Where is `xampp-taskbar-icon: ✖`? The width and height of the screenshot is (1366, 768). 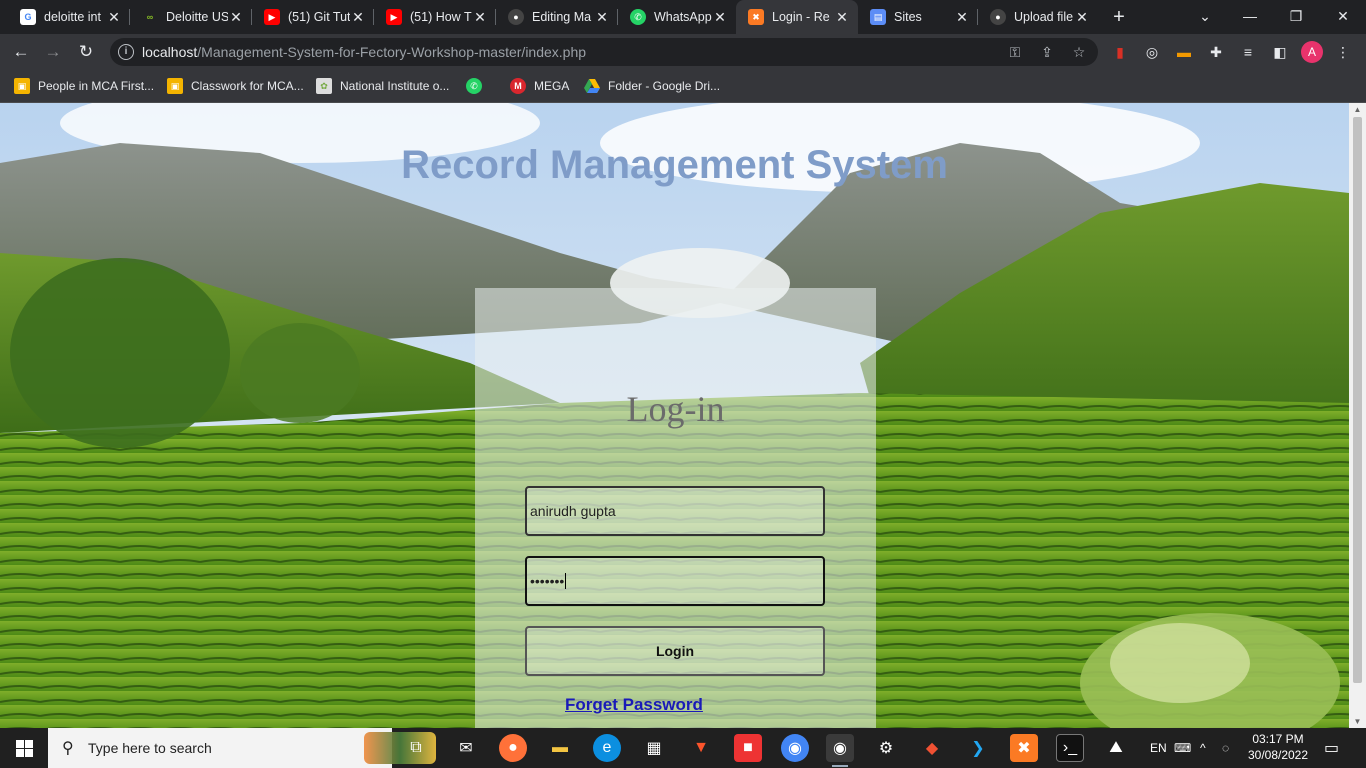 xampp-taskbar-icon: ✖ is located at coordinates (1024, 748).